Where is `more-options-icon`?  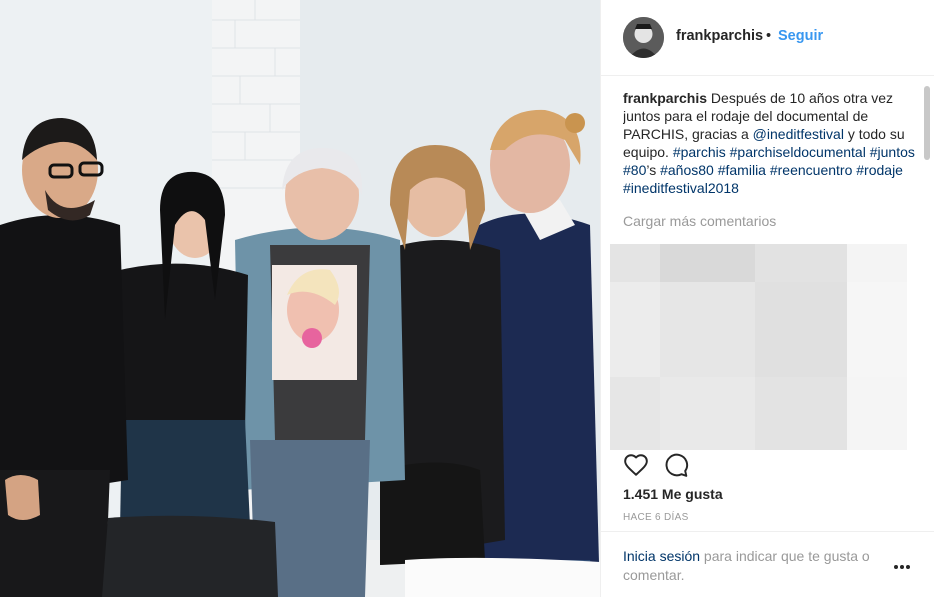 more-options-icon is located at coordinates (903, 567).